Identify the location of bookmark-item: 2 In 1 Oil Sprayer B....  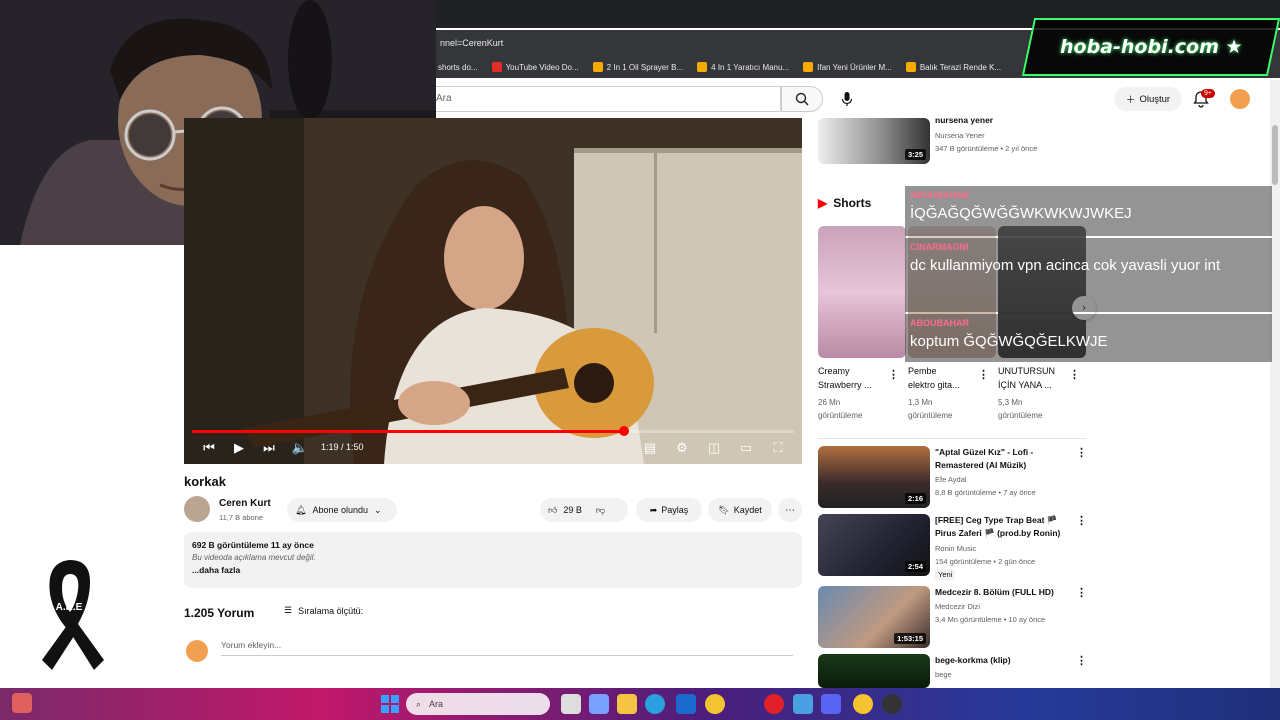
(637, 67).